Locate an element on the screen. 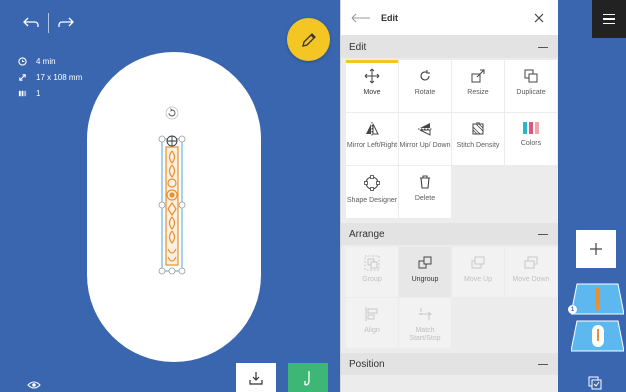 The width and height of the screenshot is (626, 392). section-edit-title: Edit is located at coordinates (358, 47).